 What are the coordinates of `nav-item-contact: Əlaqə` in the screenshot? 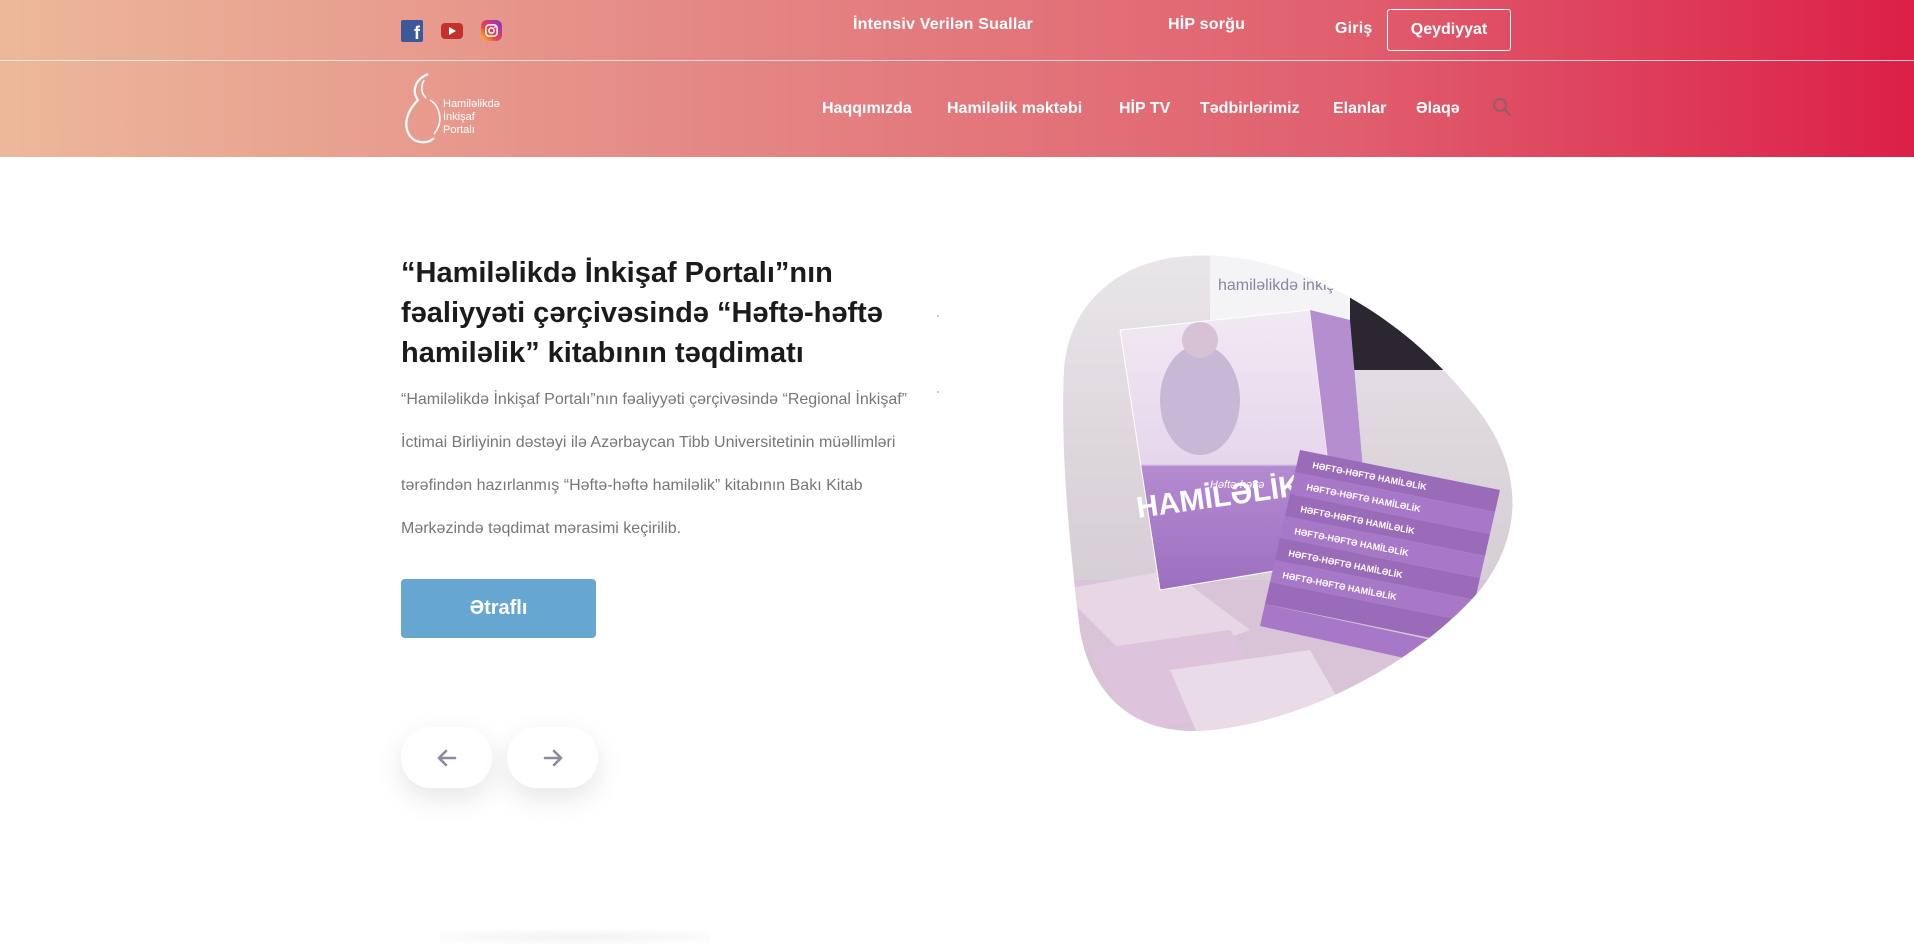 It's located at (1438, 109).